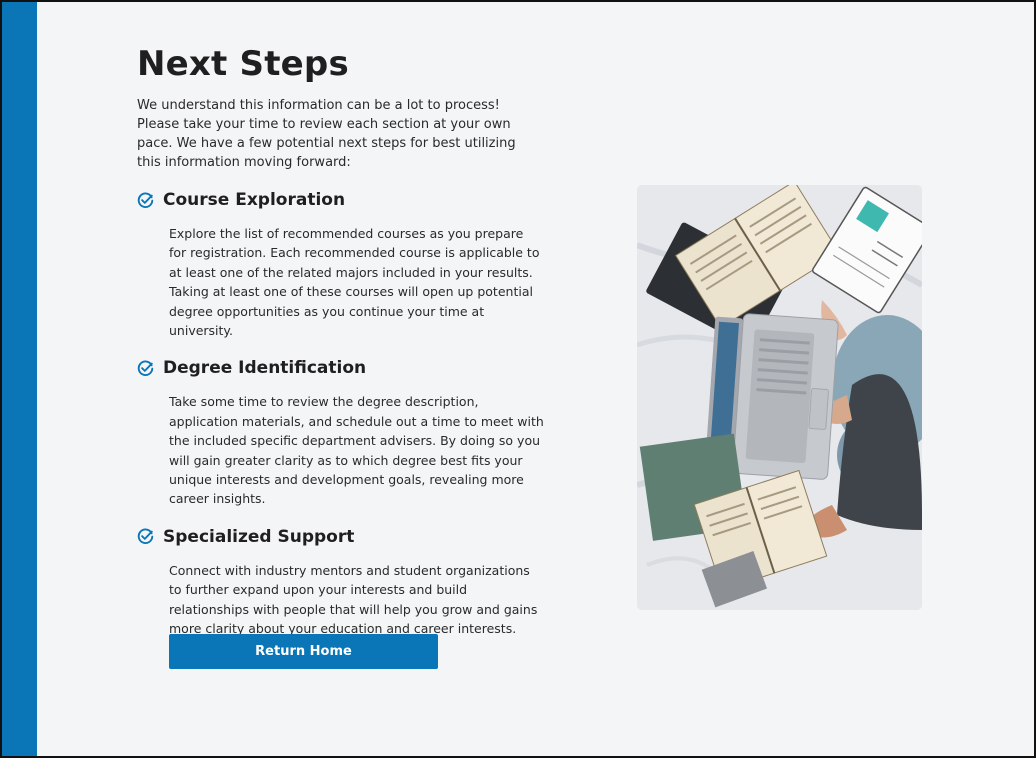 The width and height of the screenshot is (1036, 758). I want to click on step-header: Degree Identification, so click(347, 368).